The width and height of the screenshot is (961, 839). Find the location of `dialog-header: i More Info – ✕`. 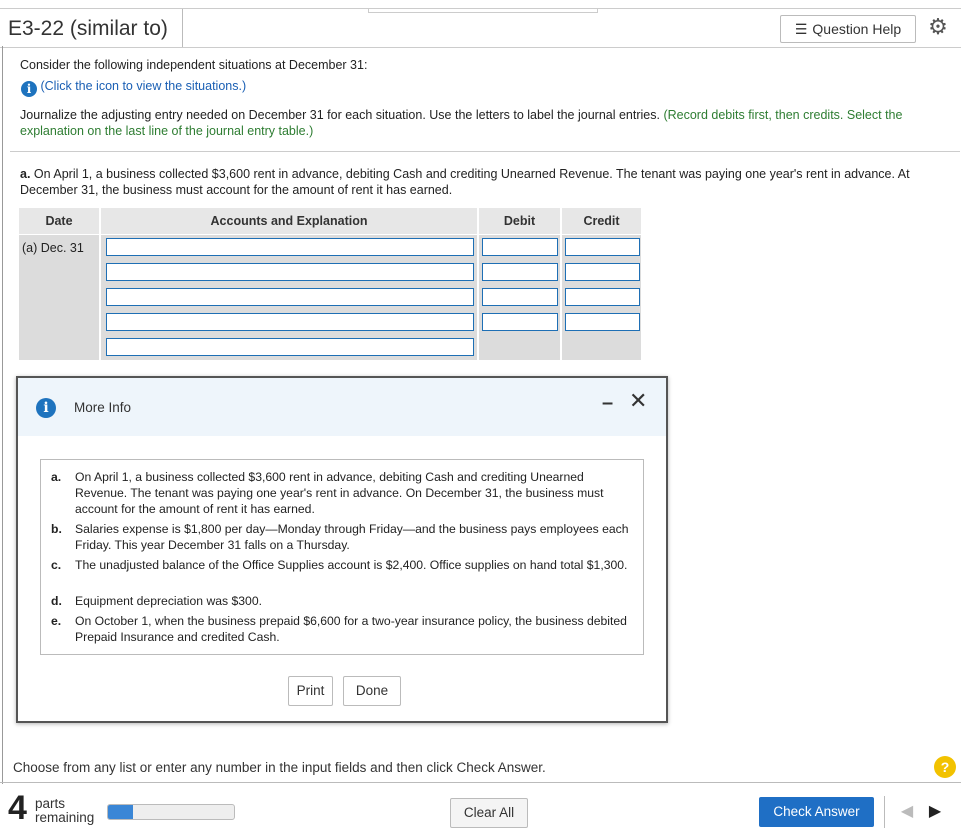

dialog-header: i More Info – ✕ is located at coordinates (342, 407).